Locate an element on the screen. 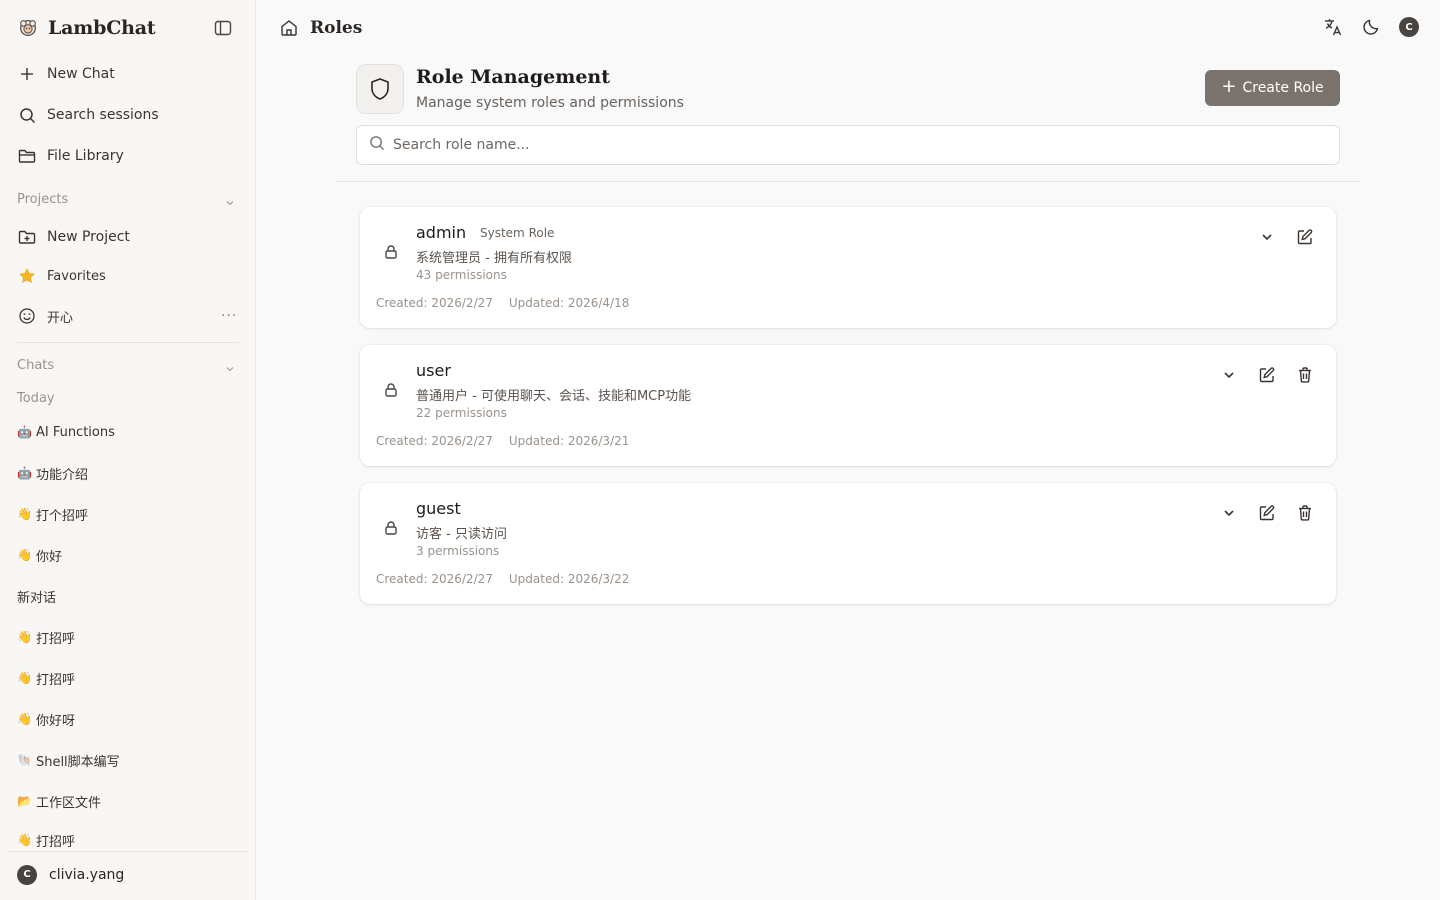 The image size is (1440, 900). chat-item: 新对话 is located at coordinates (36, 596).